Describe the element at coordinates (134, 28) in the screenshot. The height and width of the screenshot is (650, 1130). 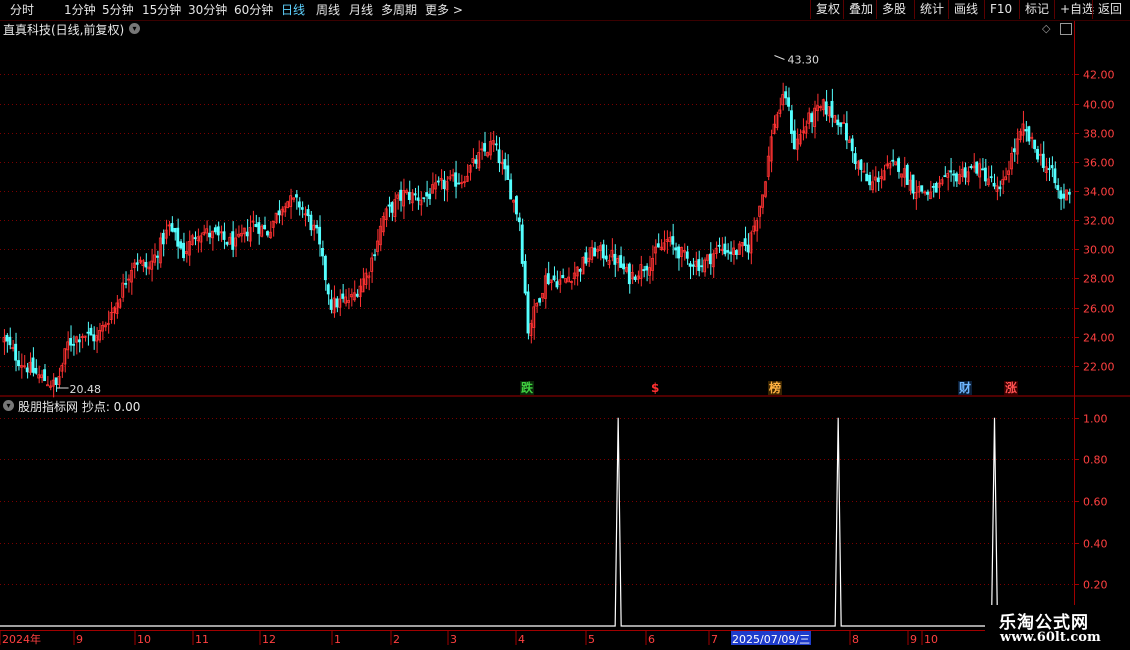
I see `title-dropdown-icon: ▾` at that location.